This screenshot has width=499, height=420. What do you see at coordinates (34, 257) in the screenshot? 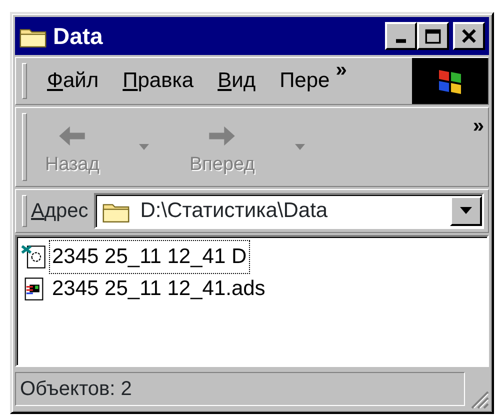
I see `shortcut-file-icon` at bounding box center [34, 257].